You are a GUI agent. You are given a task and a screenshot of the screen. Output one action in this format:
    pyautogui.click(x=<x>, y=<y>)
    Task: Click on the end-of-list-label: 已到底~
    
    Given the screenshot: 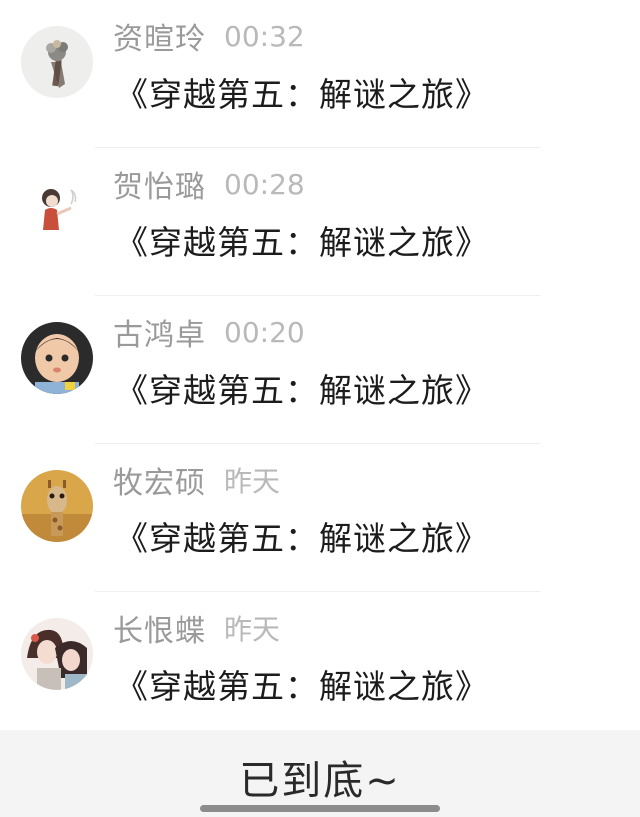 What is the action you would take?
    pyautogui.click(x=320, y=781)
    